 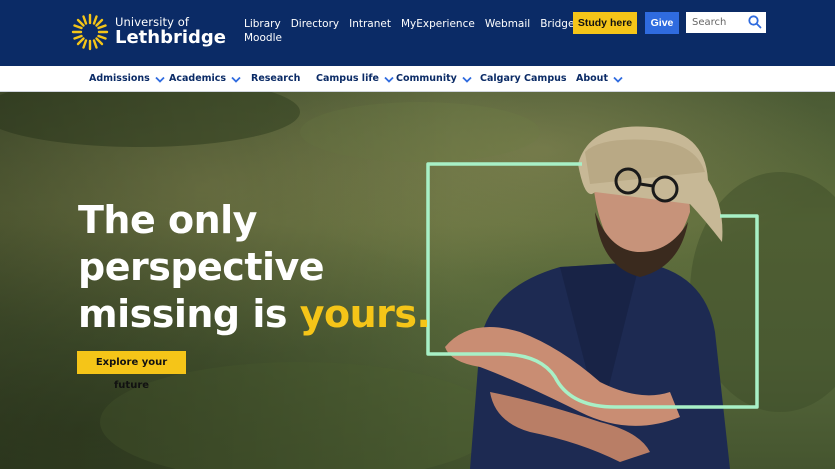 I want to click on utility-link-moodle: Moodle, so click(x=263, y=38).